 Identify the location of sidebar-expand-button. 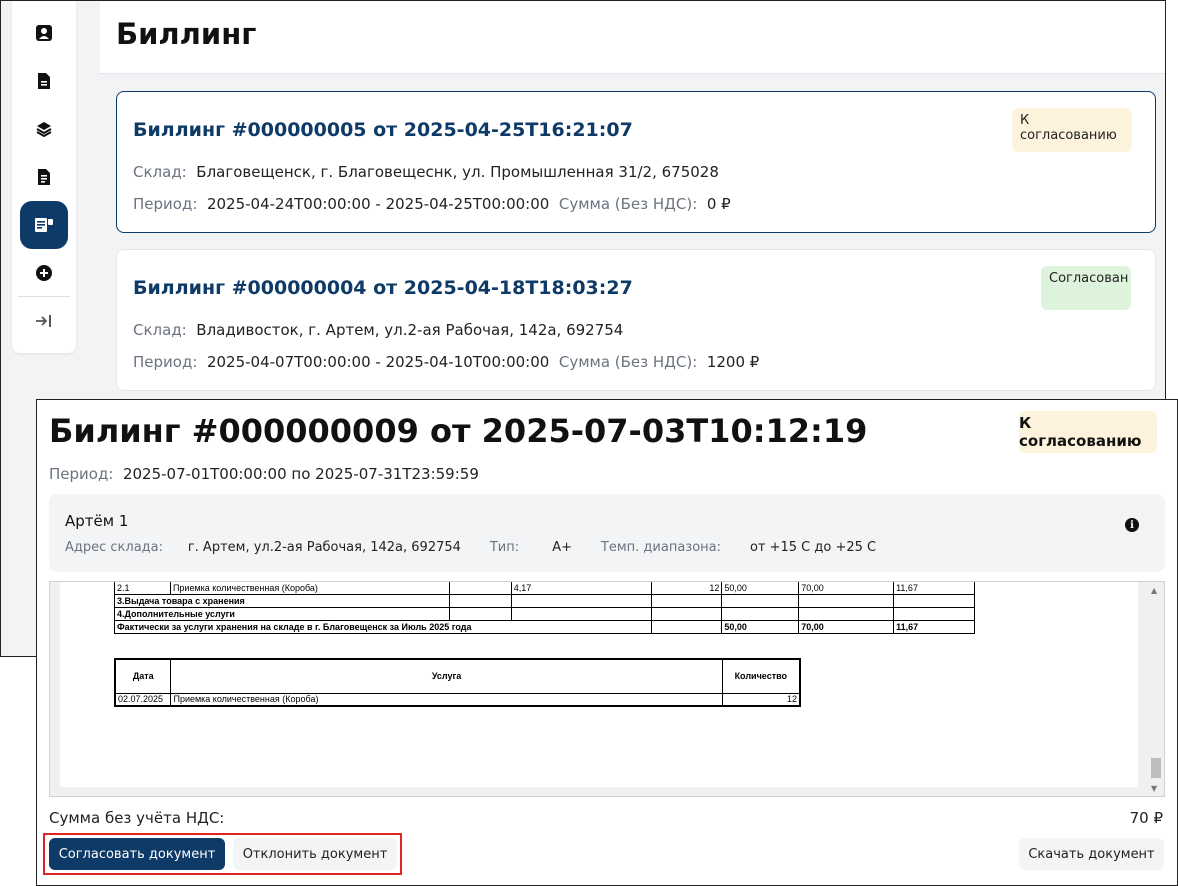
(44, 321).